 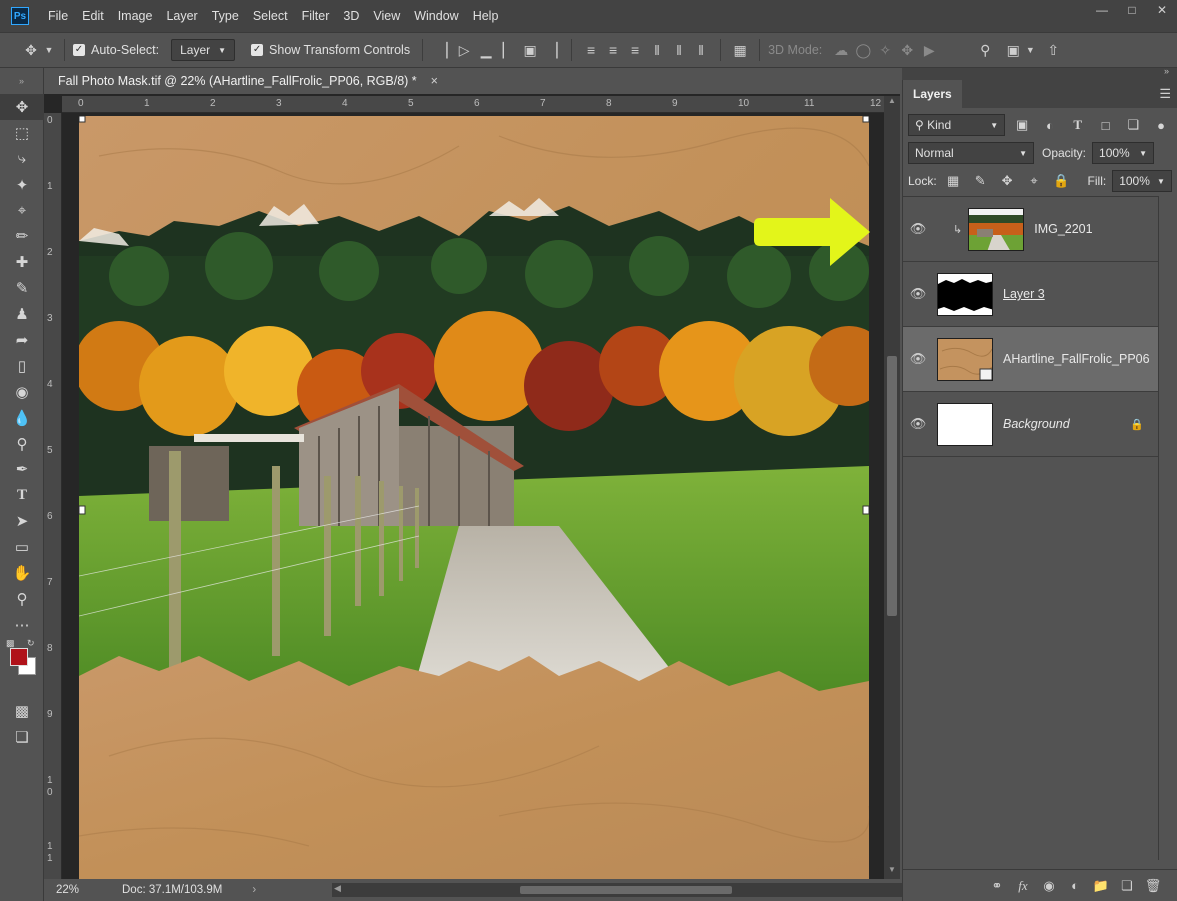 What do you see at coordinates (351, 16) in the screenshot?
I see `menu-3d: 3D` at bounding box center [351, 16].